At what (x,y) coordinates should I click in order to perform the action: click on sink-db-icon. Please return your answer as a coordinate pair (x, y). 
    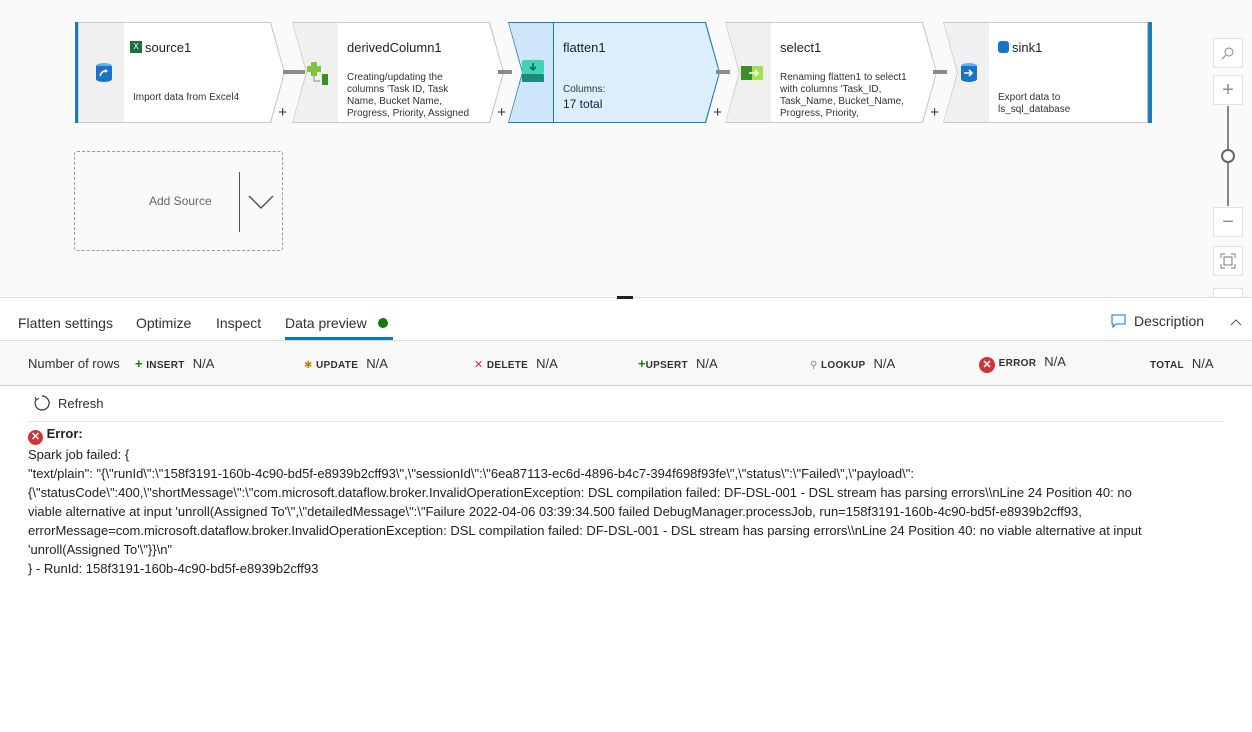
    Looking at the image, I should click on (969, 72).